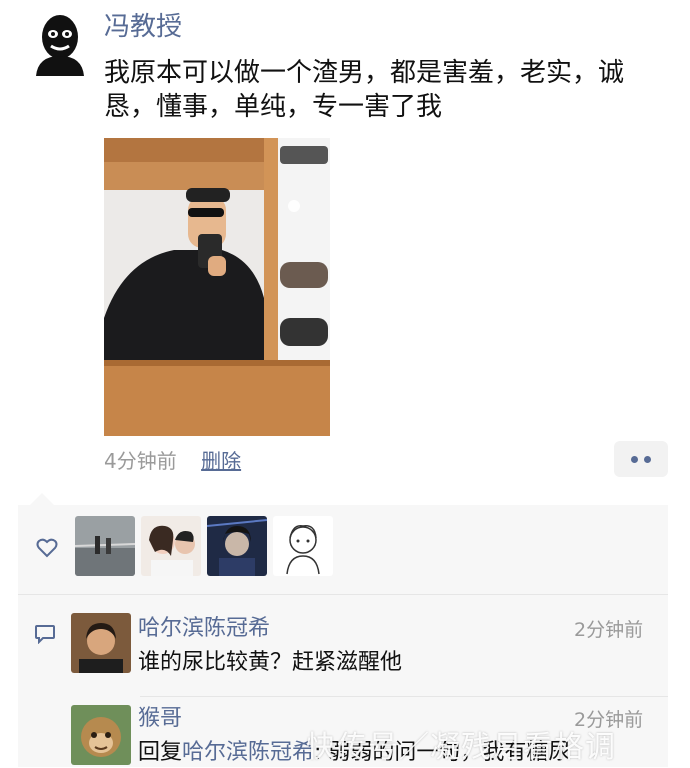  What do you see at coordinates (204, 629) in the screenshot?
I see `comment-author: 哈尔滨陈冠希` at bounding box center [204, 629].